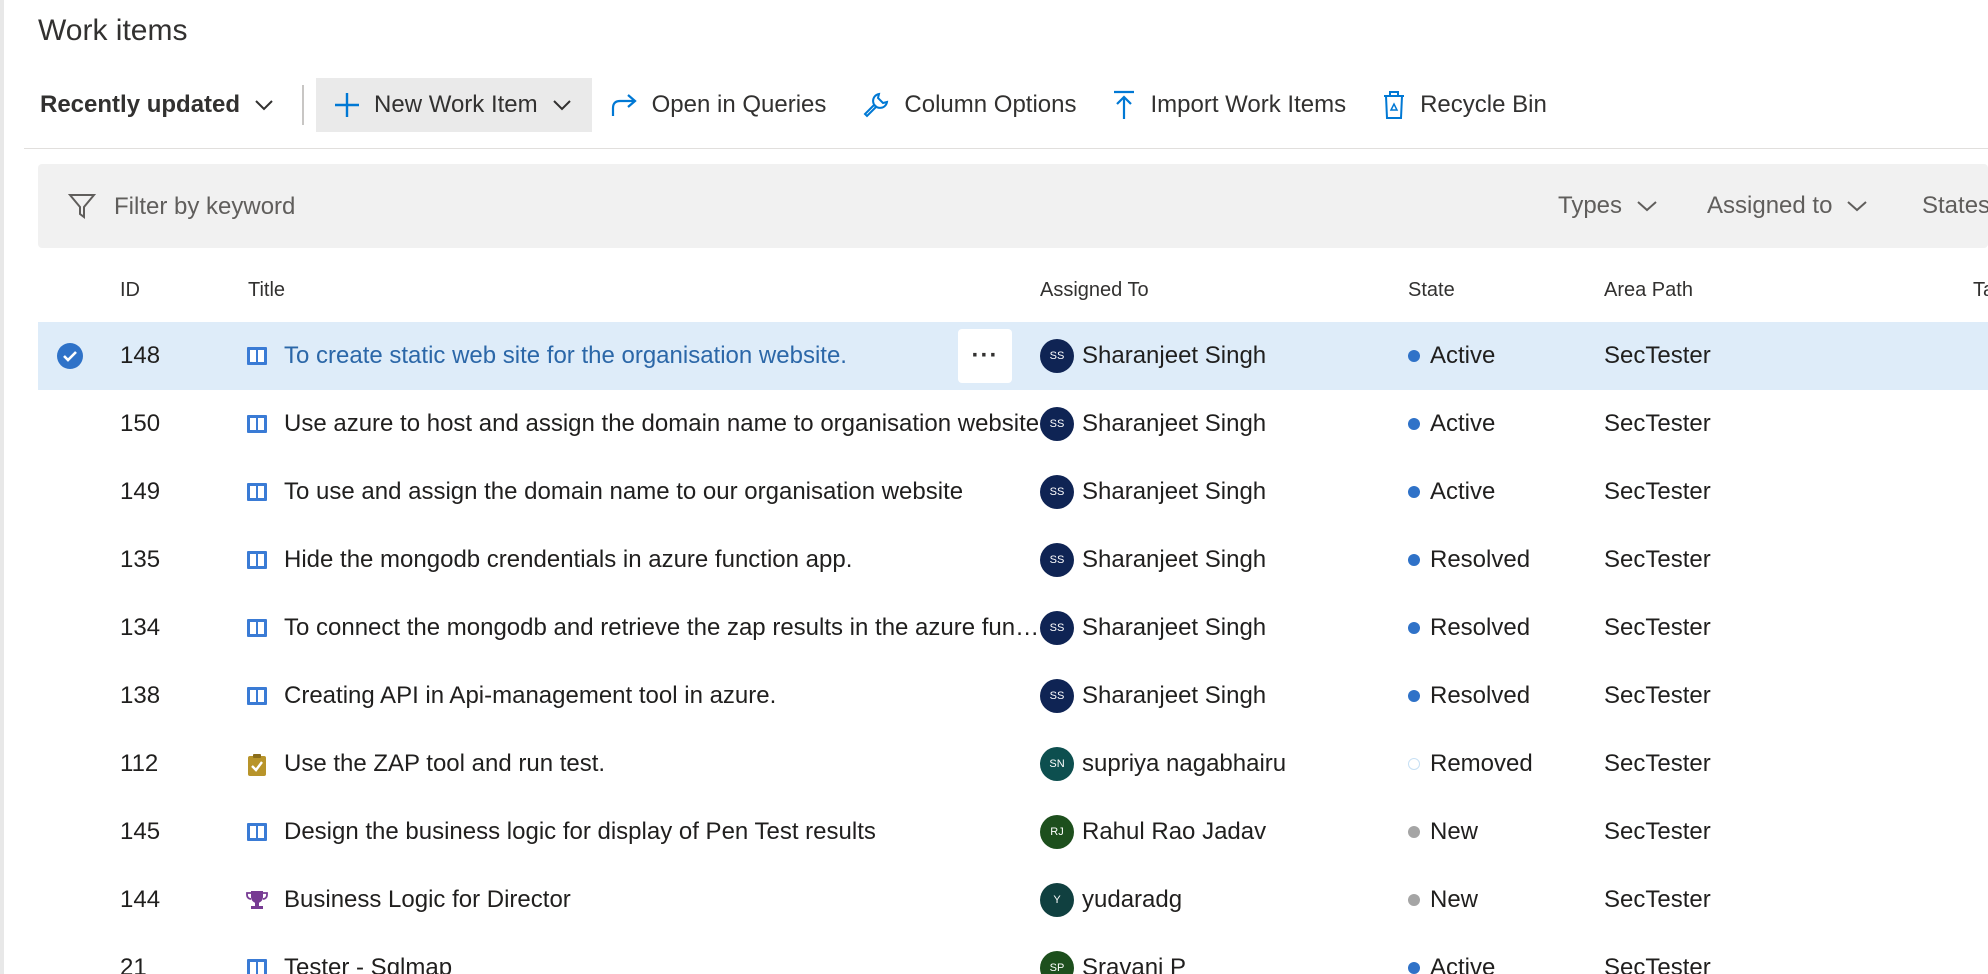  Describe the element at coordinates (140, 491) in the screenshot. I see `row-id: 149` at that location.